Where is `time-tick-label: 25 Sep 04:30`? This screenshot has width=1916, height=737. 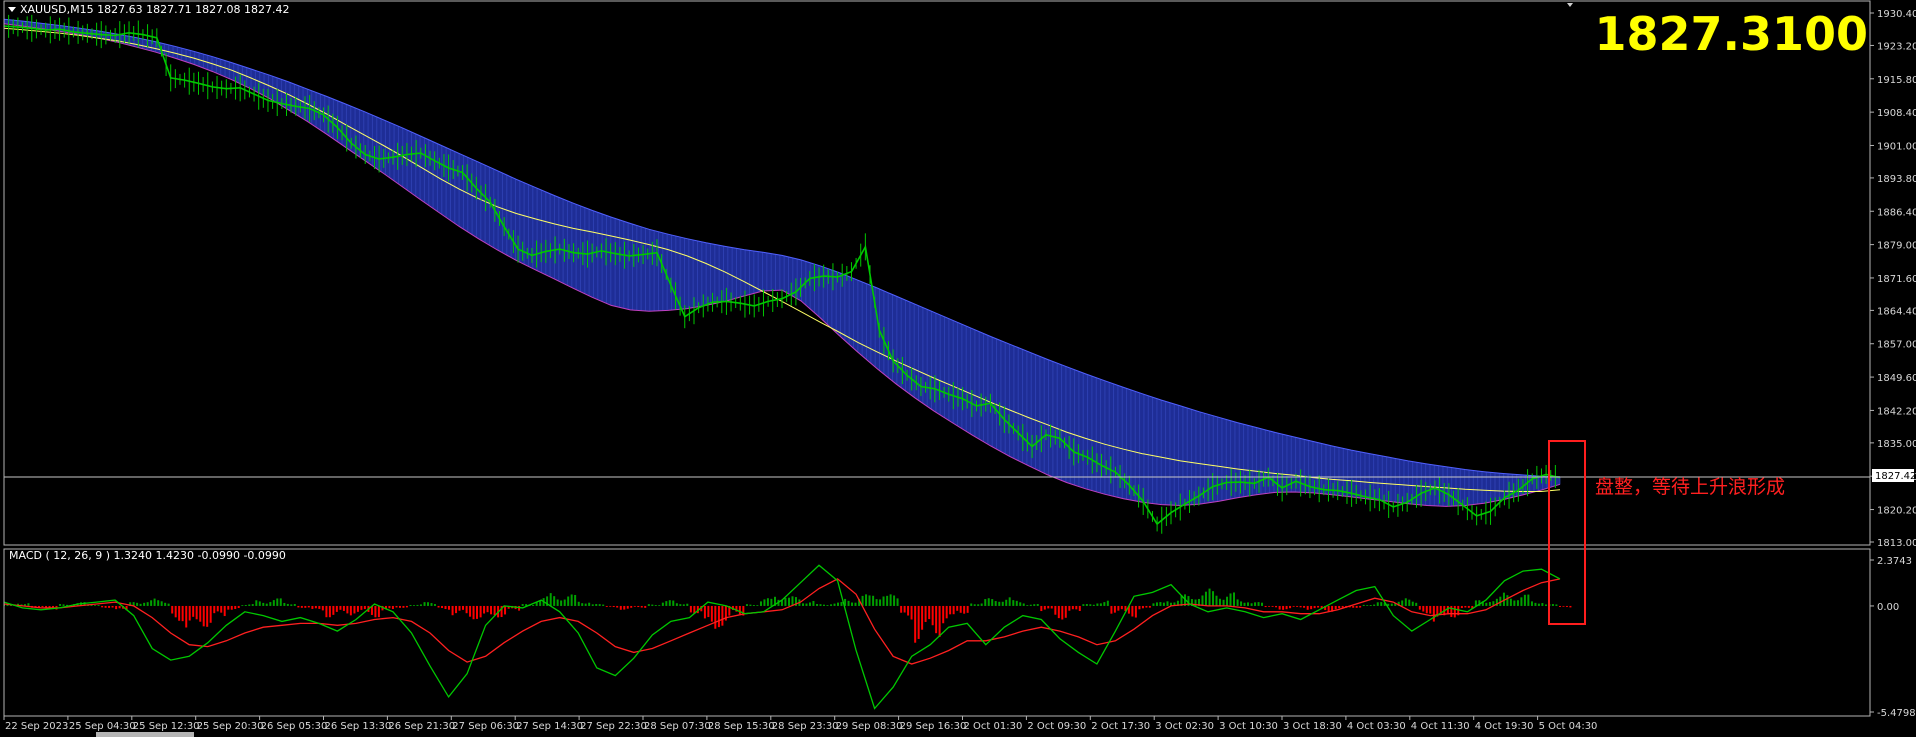
time-tick-label: 25 Sep 04:30 is located at coordinates (102, 726).